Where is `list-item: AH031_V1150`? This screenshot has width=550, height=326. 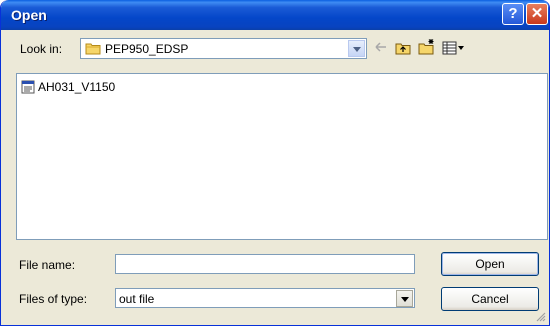
list-item: AH031_V1150 is located at coordinates (68, 87).